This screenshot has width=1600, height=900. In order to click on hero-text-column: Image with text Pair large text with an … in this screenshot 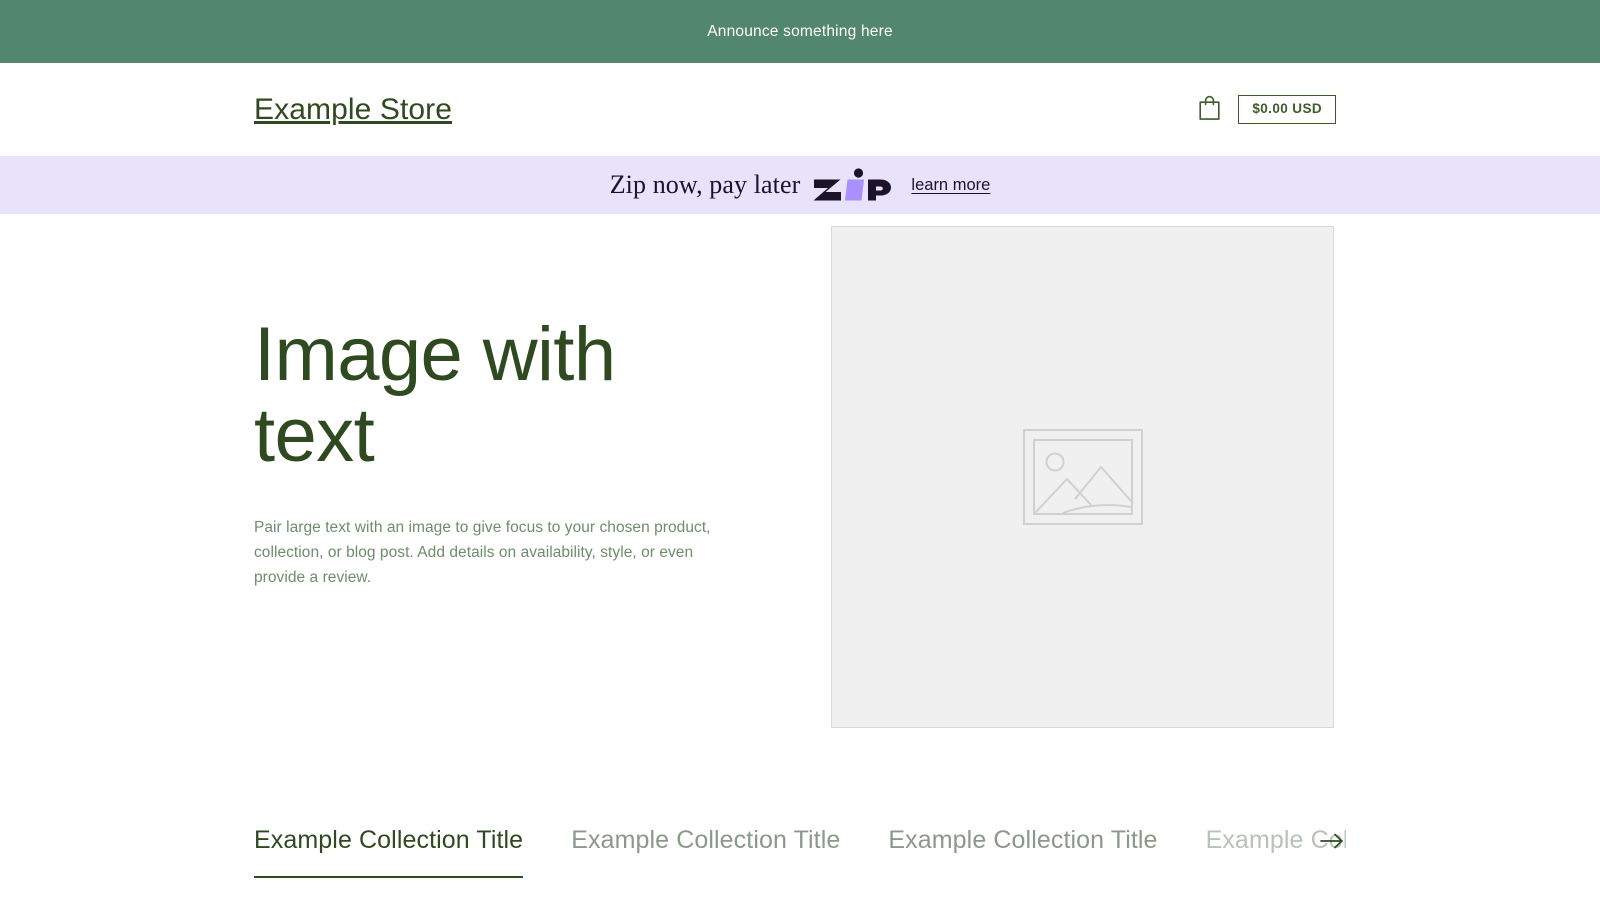, I will do `click(504, 402)`.